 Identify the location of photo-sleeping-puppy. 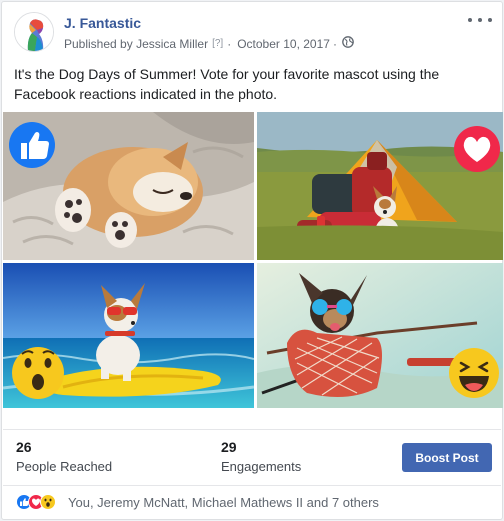
(128, 186).